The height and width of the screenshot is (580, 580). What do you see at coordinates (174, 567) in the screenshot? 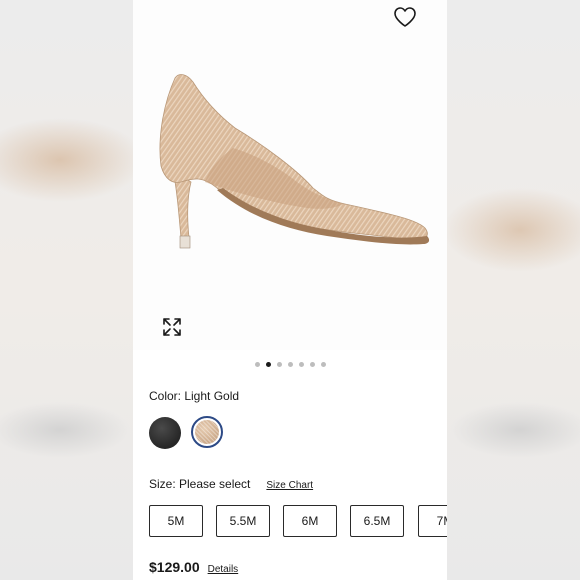
I see `price: $129.00` at bounding box center [174, 567].